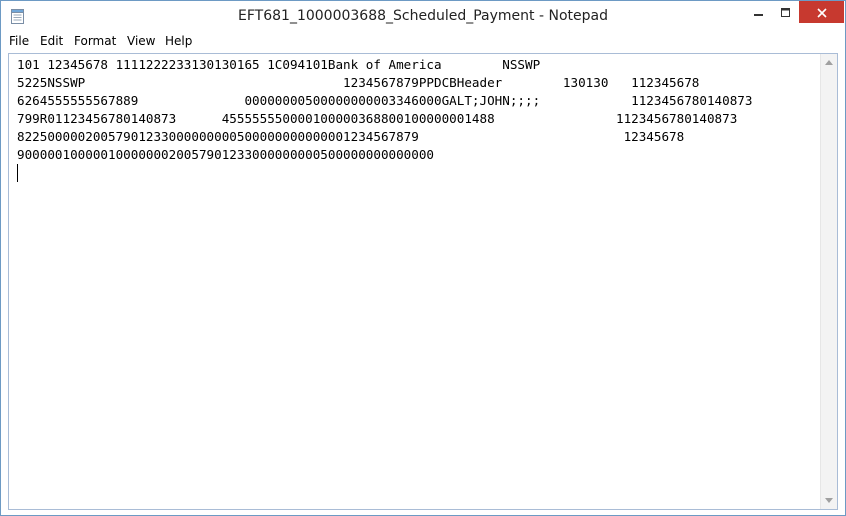 The width and height of the screenshot is (846, 516). I want to click on menu-help: Help, so click(178, 41).